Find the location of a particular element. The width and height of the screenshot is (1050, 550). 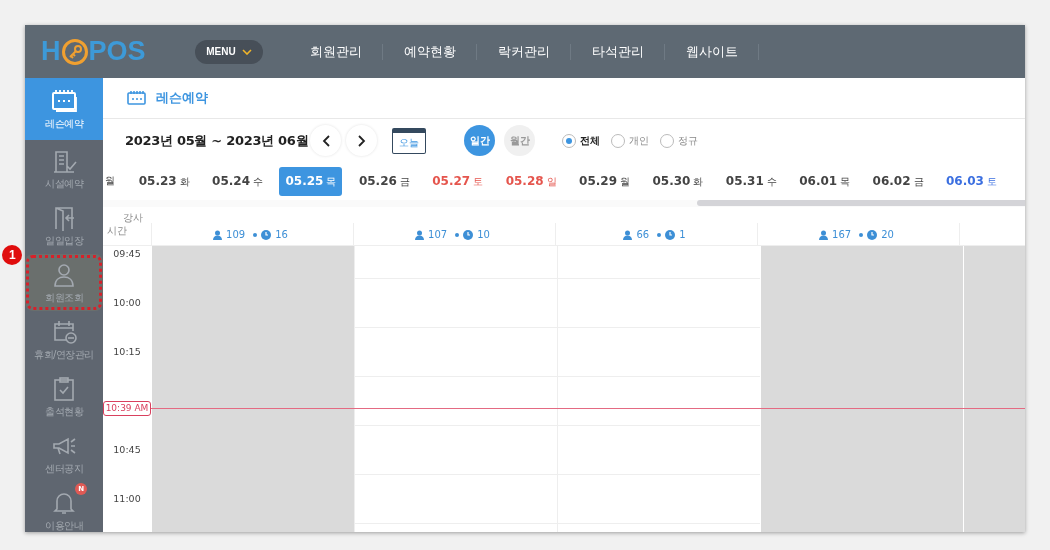

chevron-left-icon is located at coordinates (325, 140).